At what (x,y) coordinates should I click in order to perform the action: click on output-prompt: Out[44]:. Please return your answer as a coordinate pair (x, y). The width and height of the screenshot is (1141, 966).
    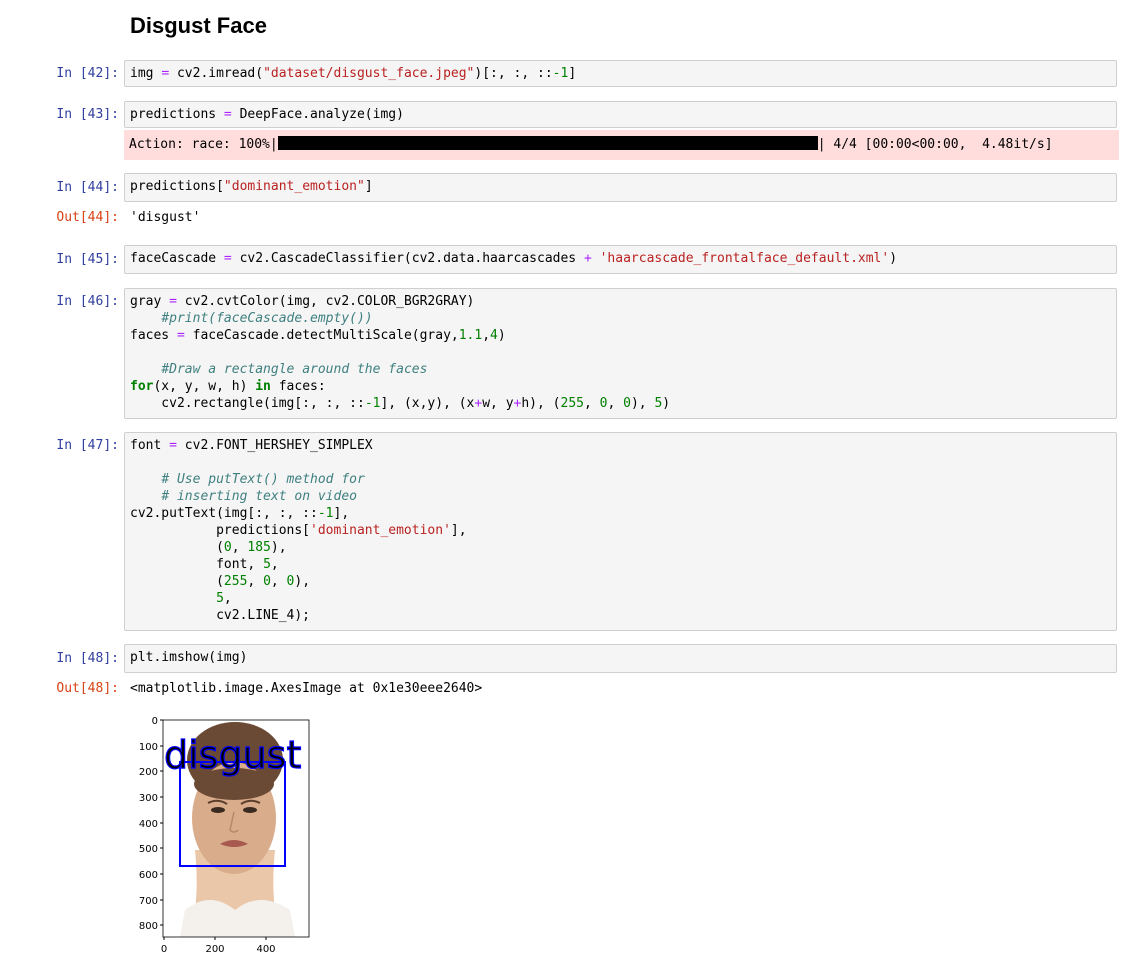
    Looking at the image, I should click on (87, 217).